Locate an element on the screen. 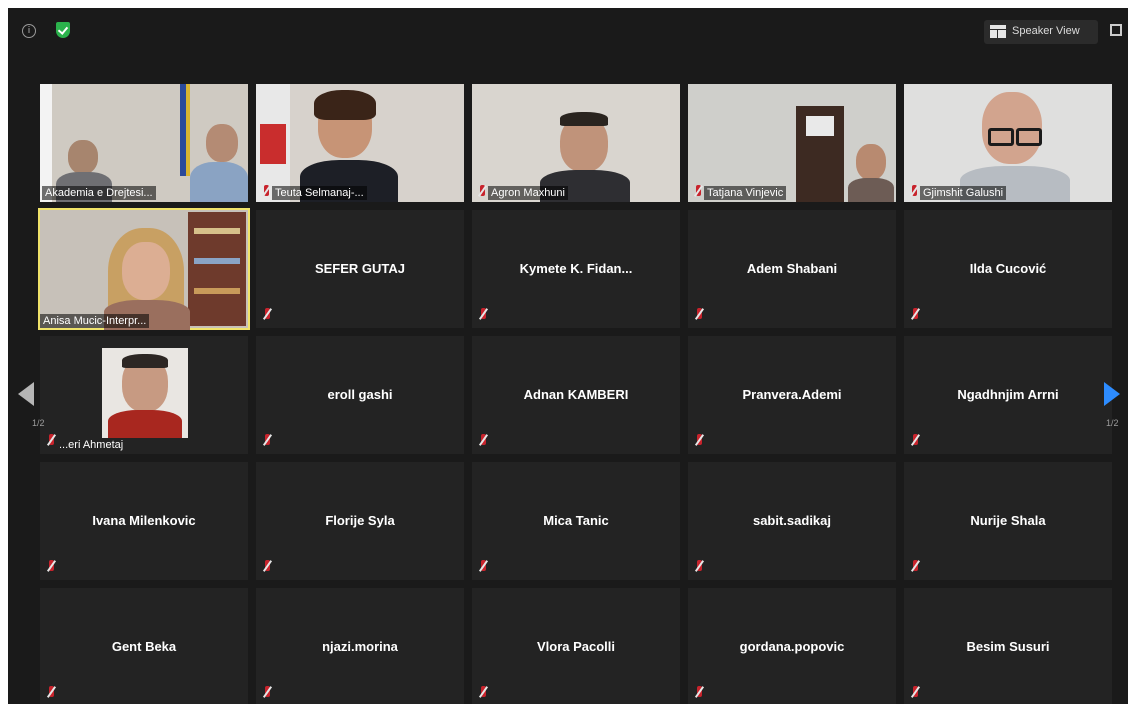 The height and width of the screenshot is (704, 1128). participant-name: Tatjana Vinjevic is located at coordinates (745, 193).